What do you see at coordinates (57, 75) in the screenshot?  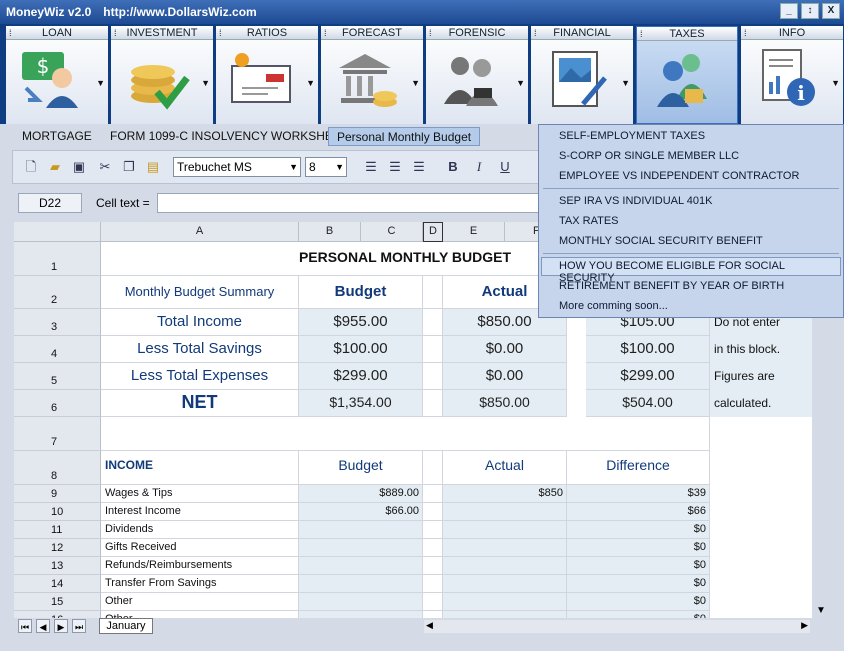 I see `ribbon-loan: ⁞ LOAN $ ▼` at bounding box center [57, 75].